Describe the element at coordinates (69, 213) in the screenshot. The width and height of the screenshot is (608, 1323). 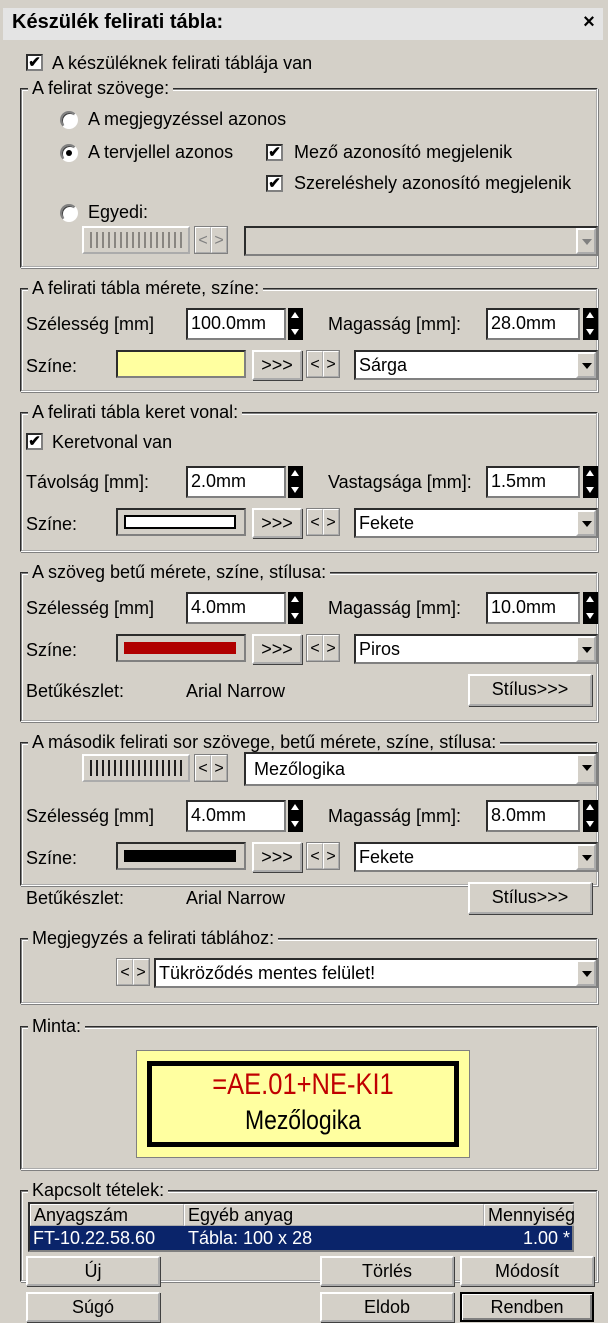
I see `radio-custom` at that location.